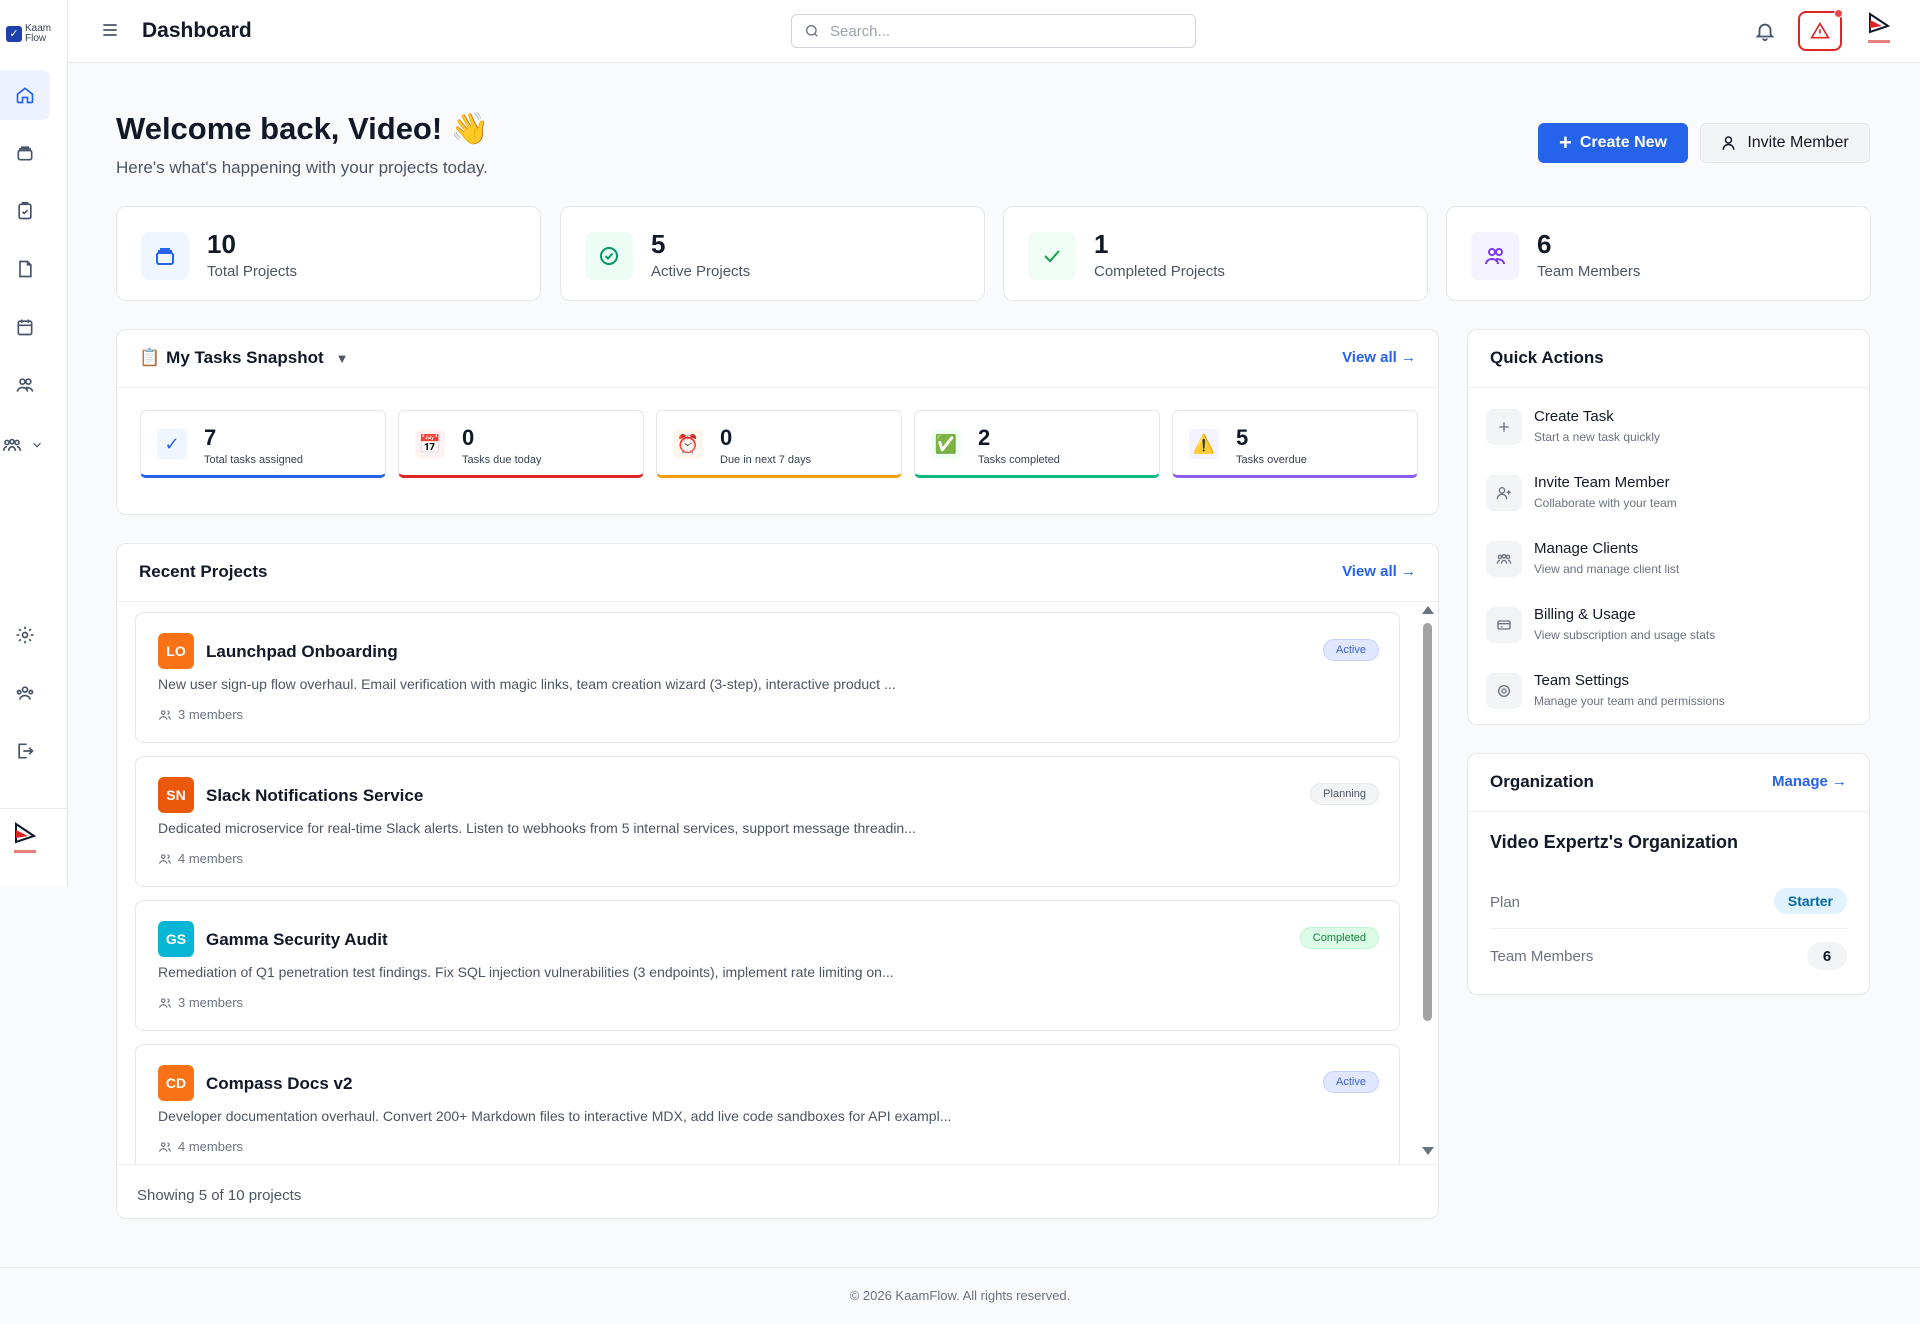  I want to click on task-card-total: ✓ 7 Total tasks assigned, so click(263, 444).